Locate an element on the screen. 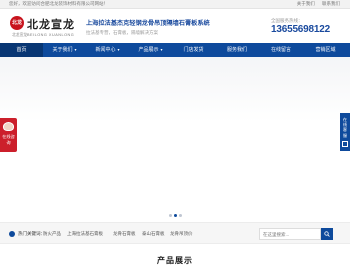 The width and height of the screenshot is (350, 266). search-button is located at coordinates (327, 234).